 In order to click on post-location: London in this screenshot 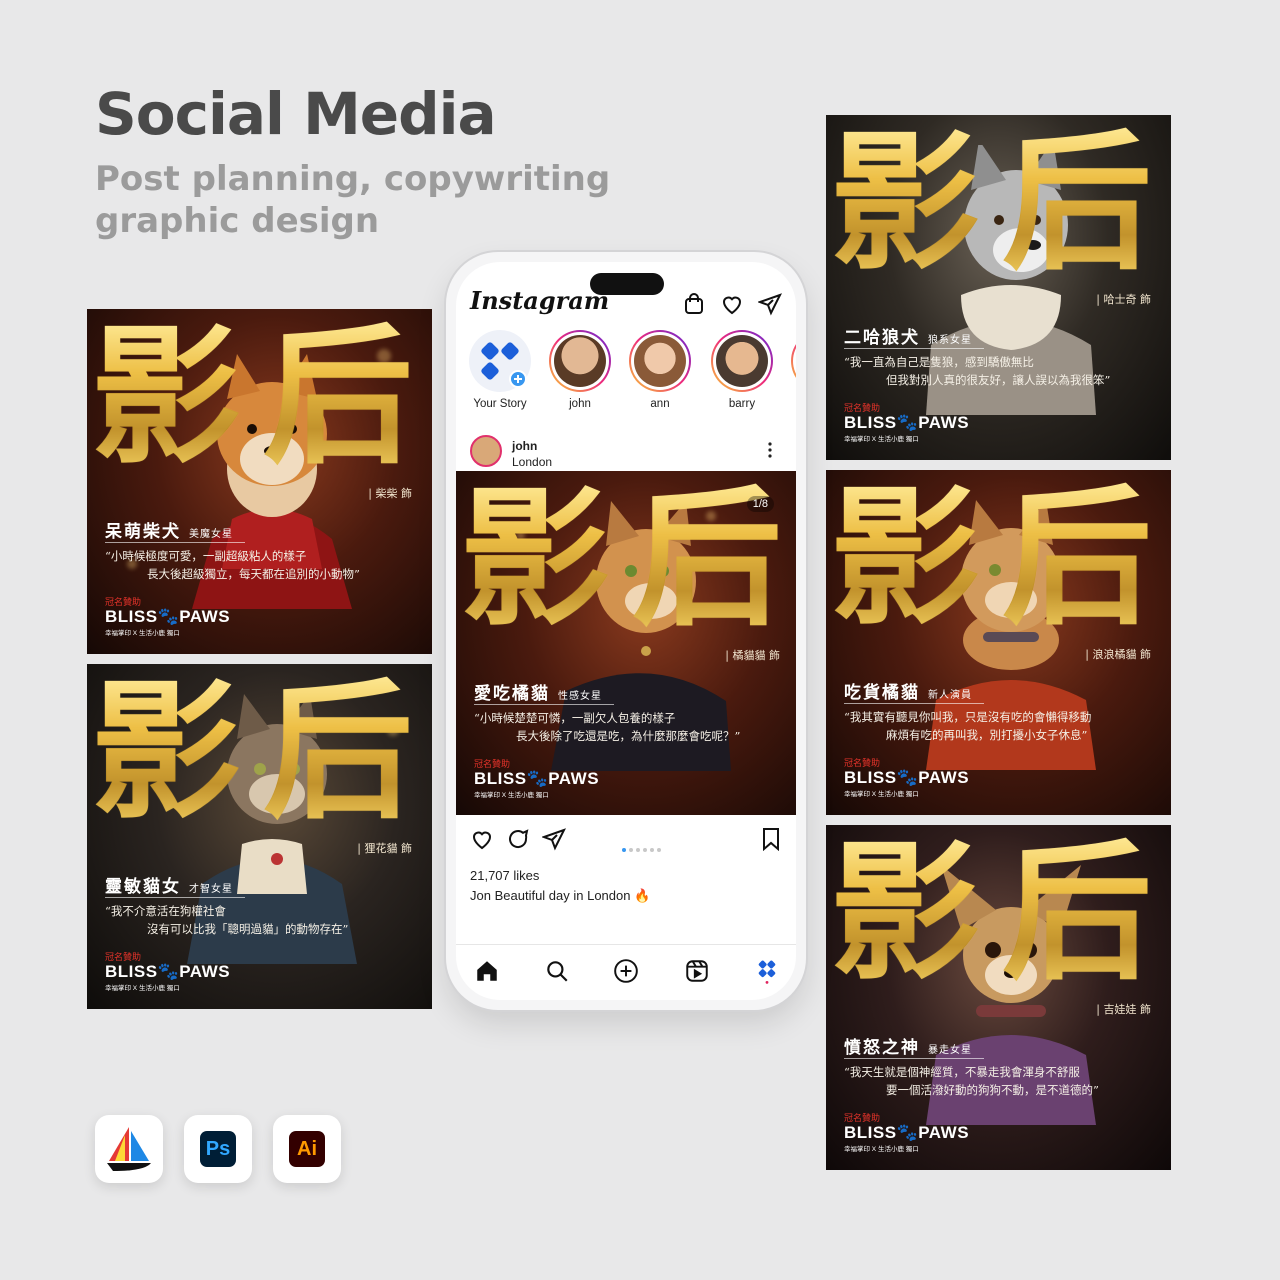, I will do `click(532, 462)`.